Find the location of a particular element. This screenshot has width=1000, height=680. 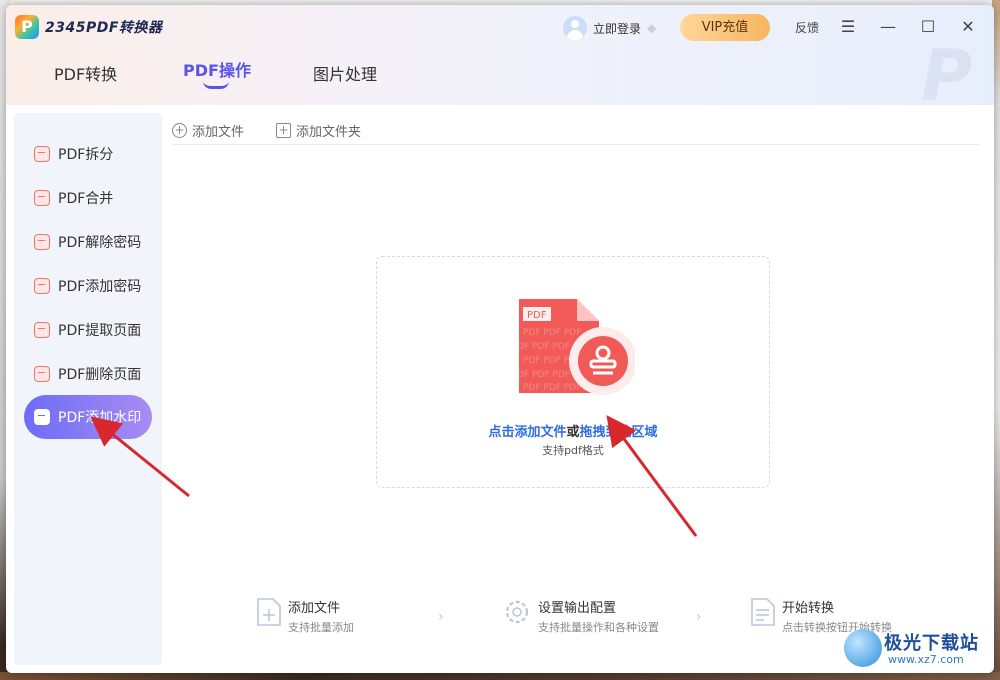

step-title: 设置输出配置 is located at coordinates (577, 608).